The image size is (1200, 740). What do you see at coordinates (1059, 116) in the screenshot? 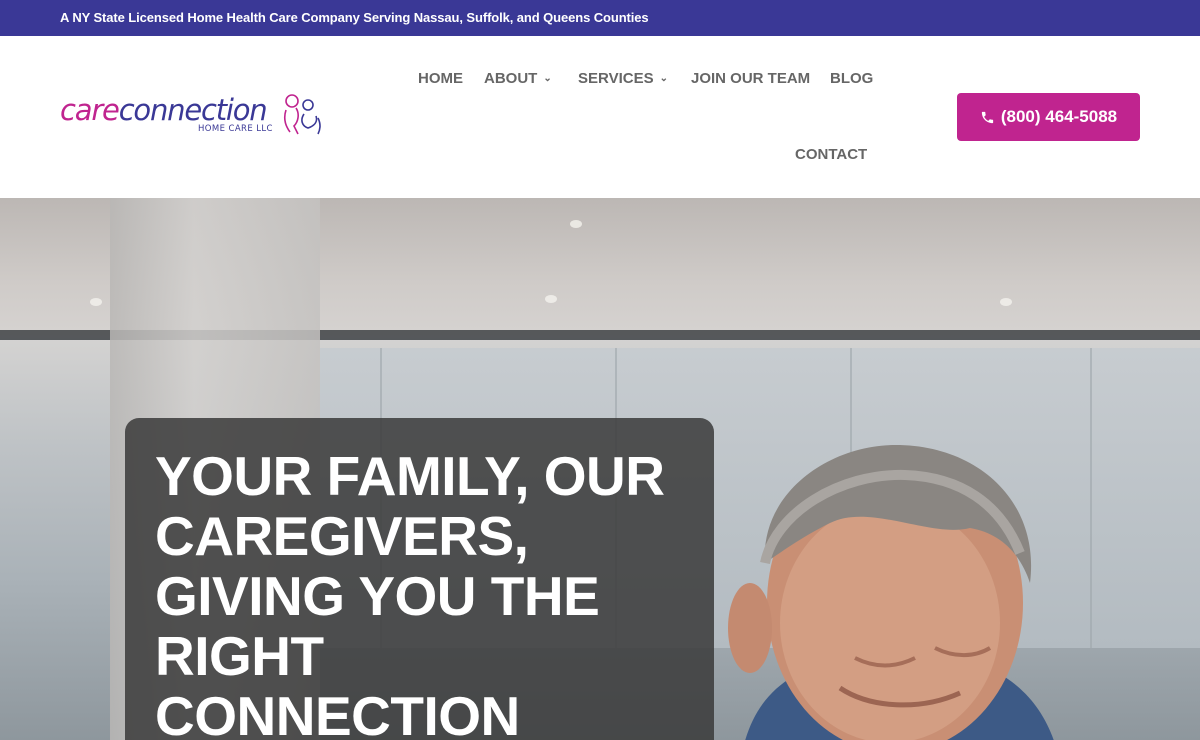
I see `phone-number: (800) 464-5088` at bounding box center [1059, 116].